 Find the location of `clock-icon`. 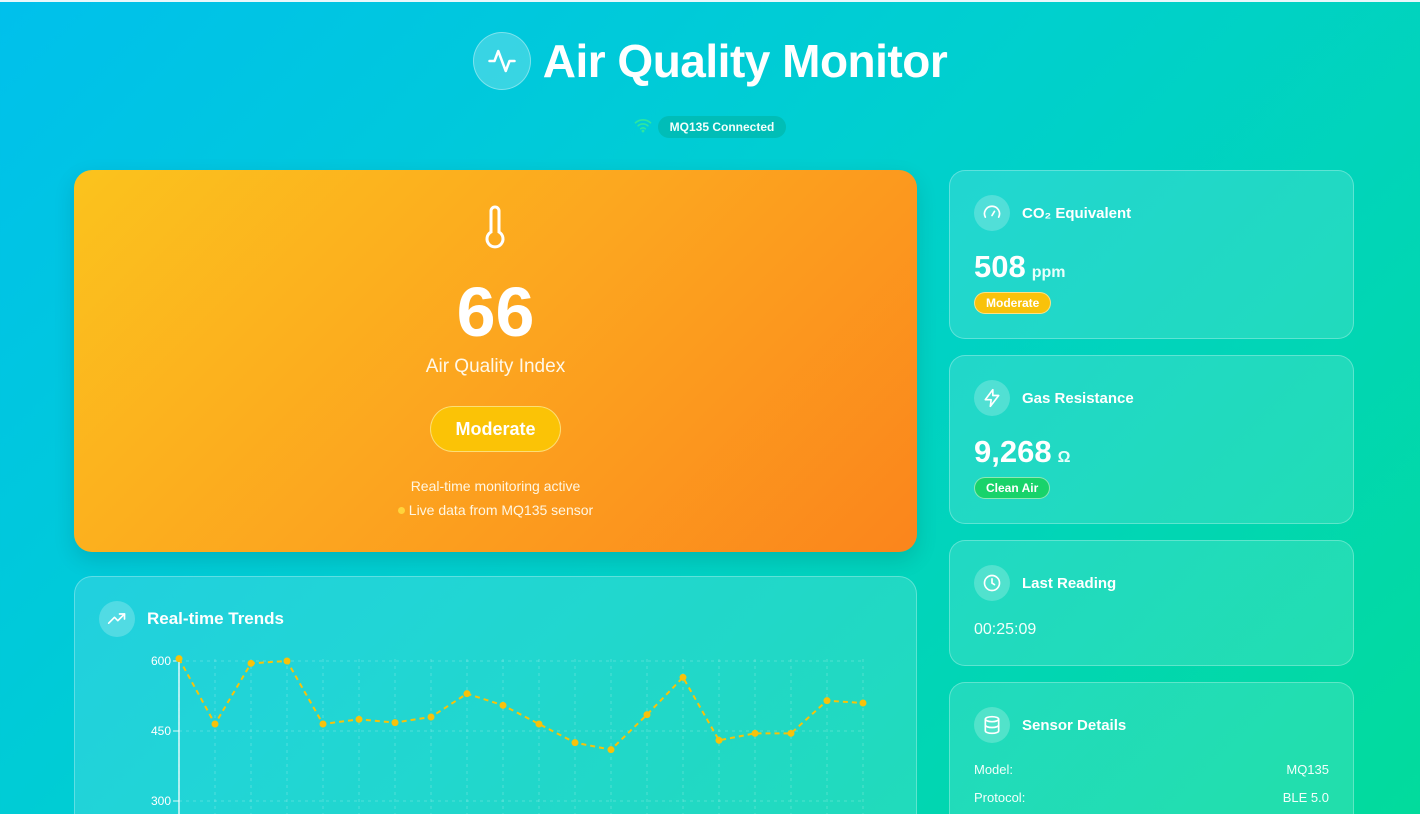

clock-icon is located at coordinates (992, 583).